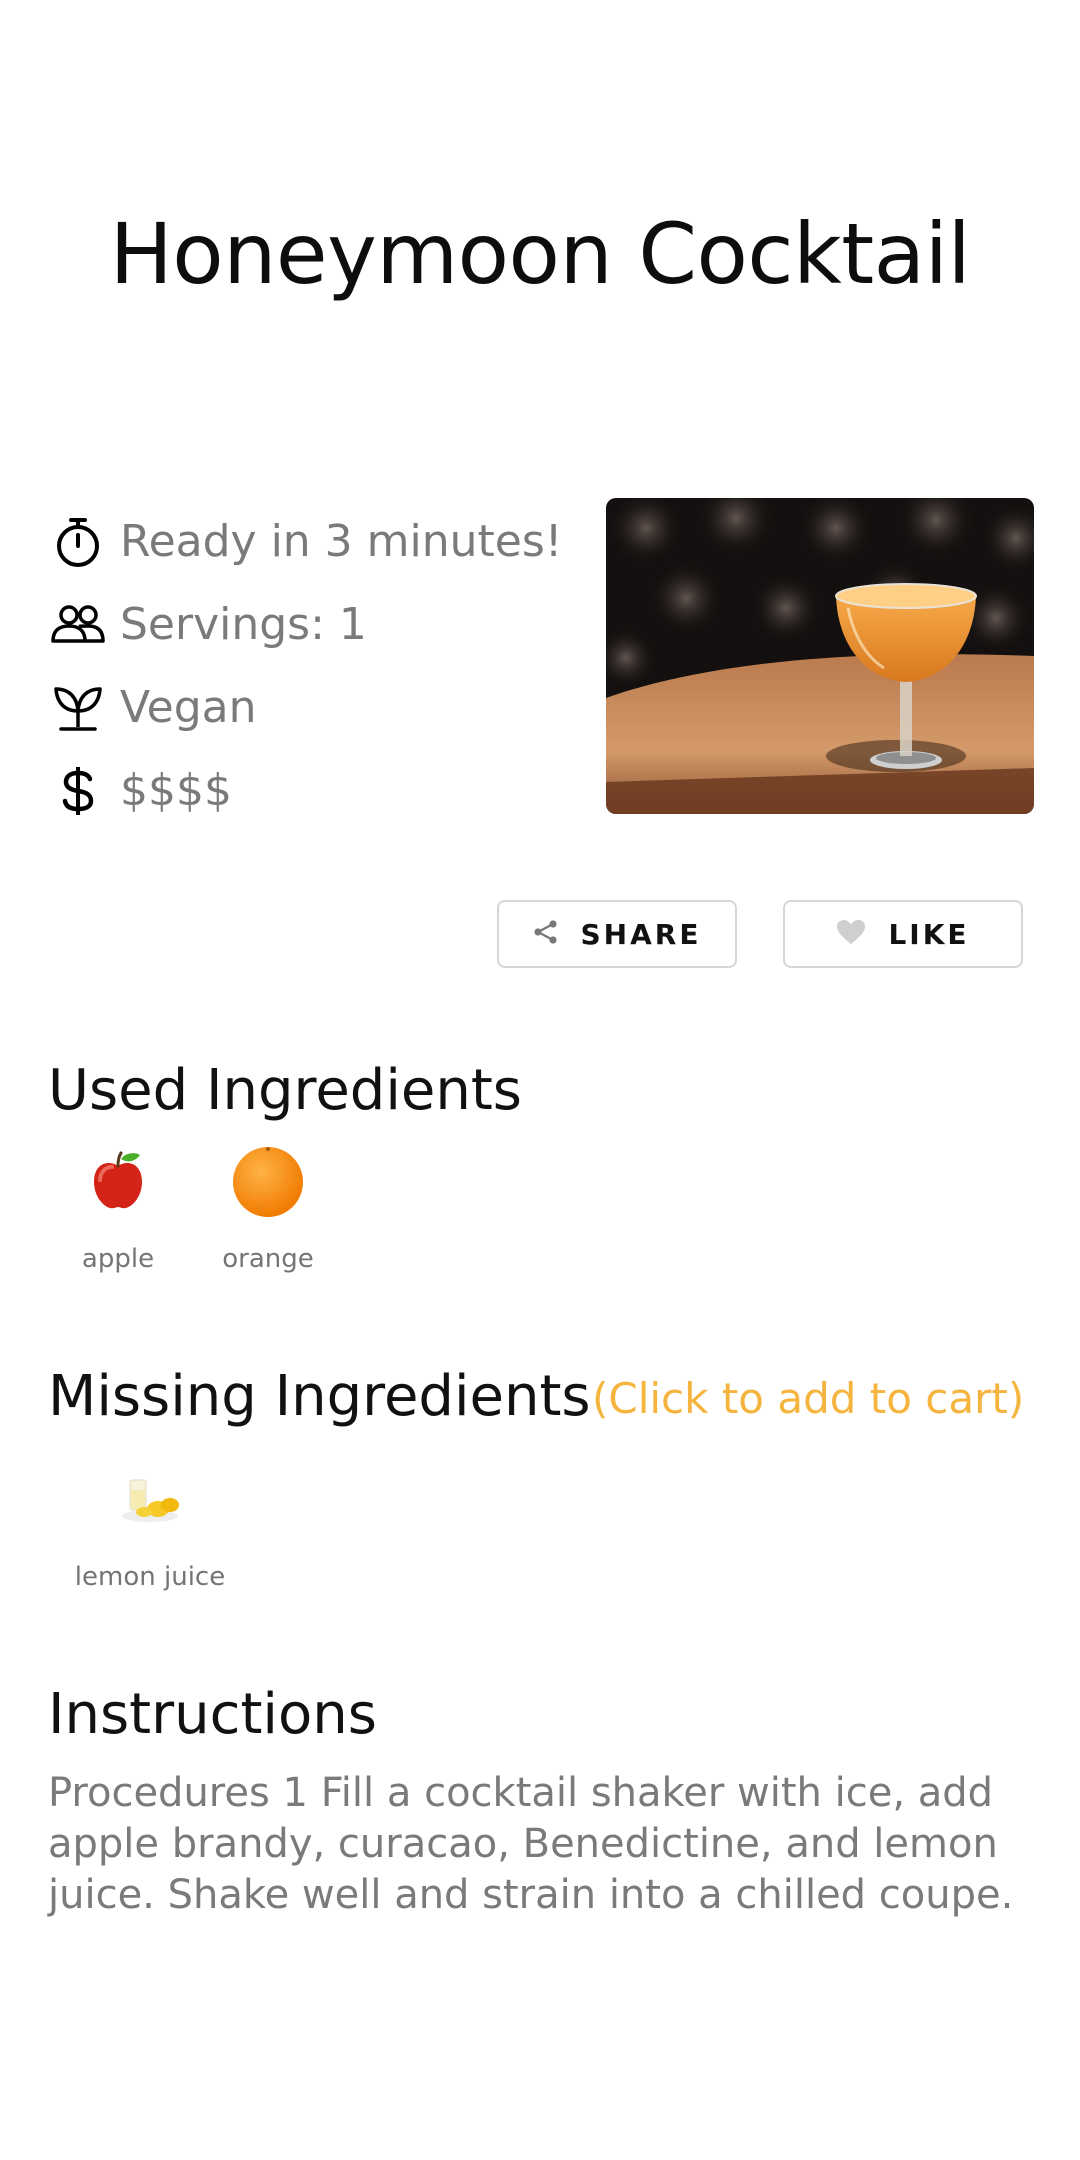  I want to click on ingredient-label: lemon juice, so click(150, 1577).